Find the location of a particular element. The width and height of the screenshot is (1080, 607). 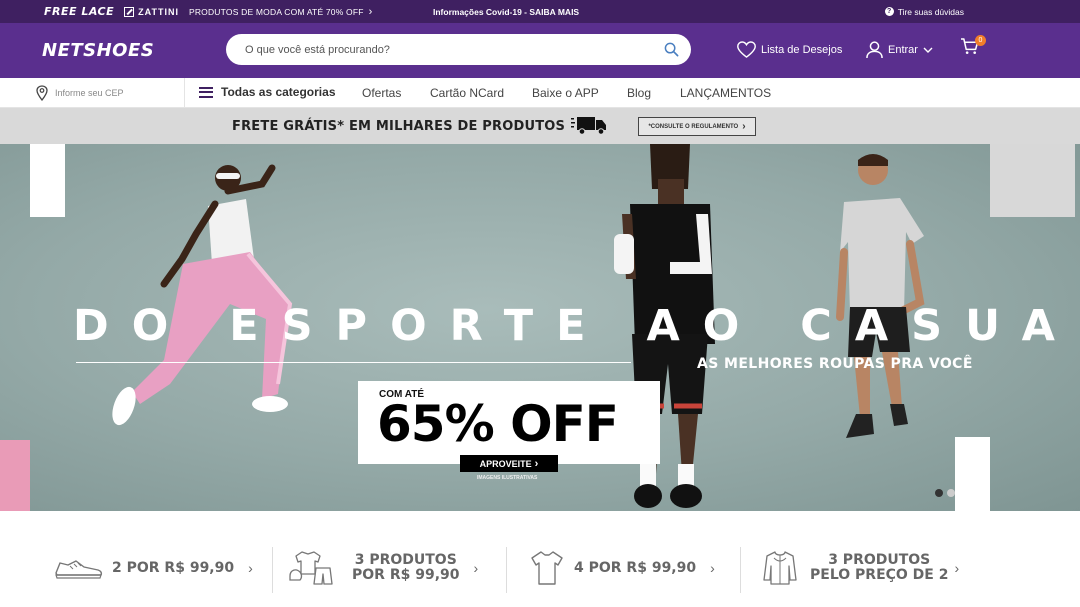

covid-info-link: Informações Covid-19 - SAIBA MAIS is located at coordinates (506, 12).